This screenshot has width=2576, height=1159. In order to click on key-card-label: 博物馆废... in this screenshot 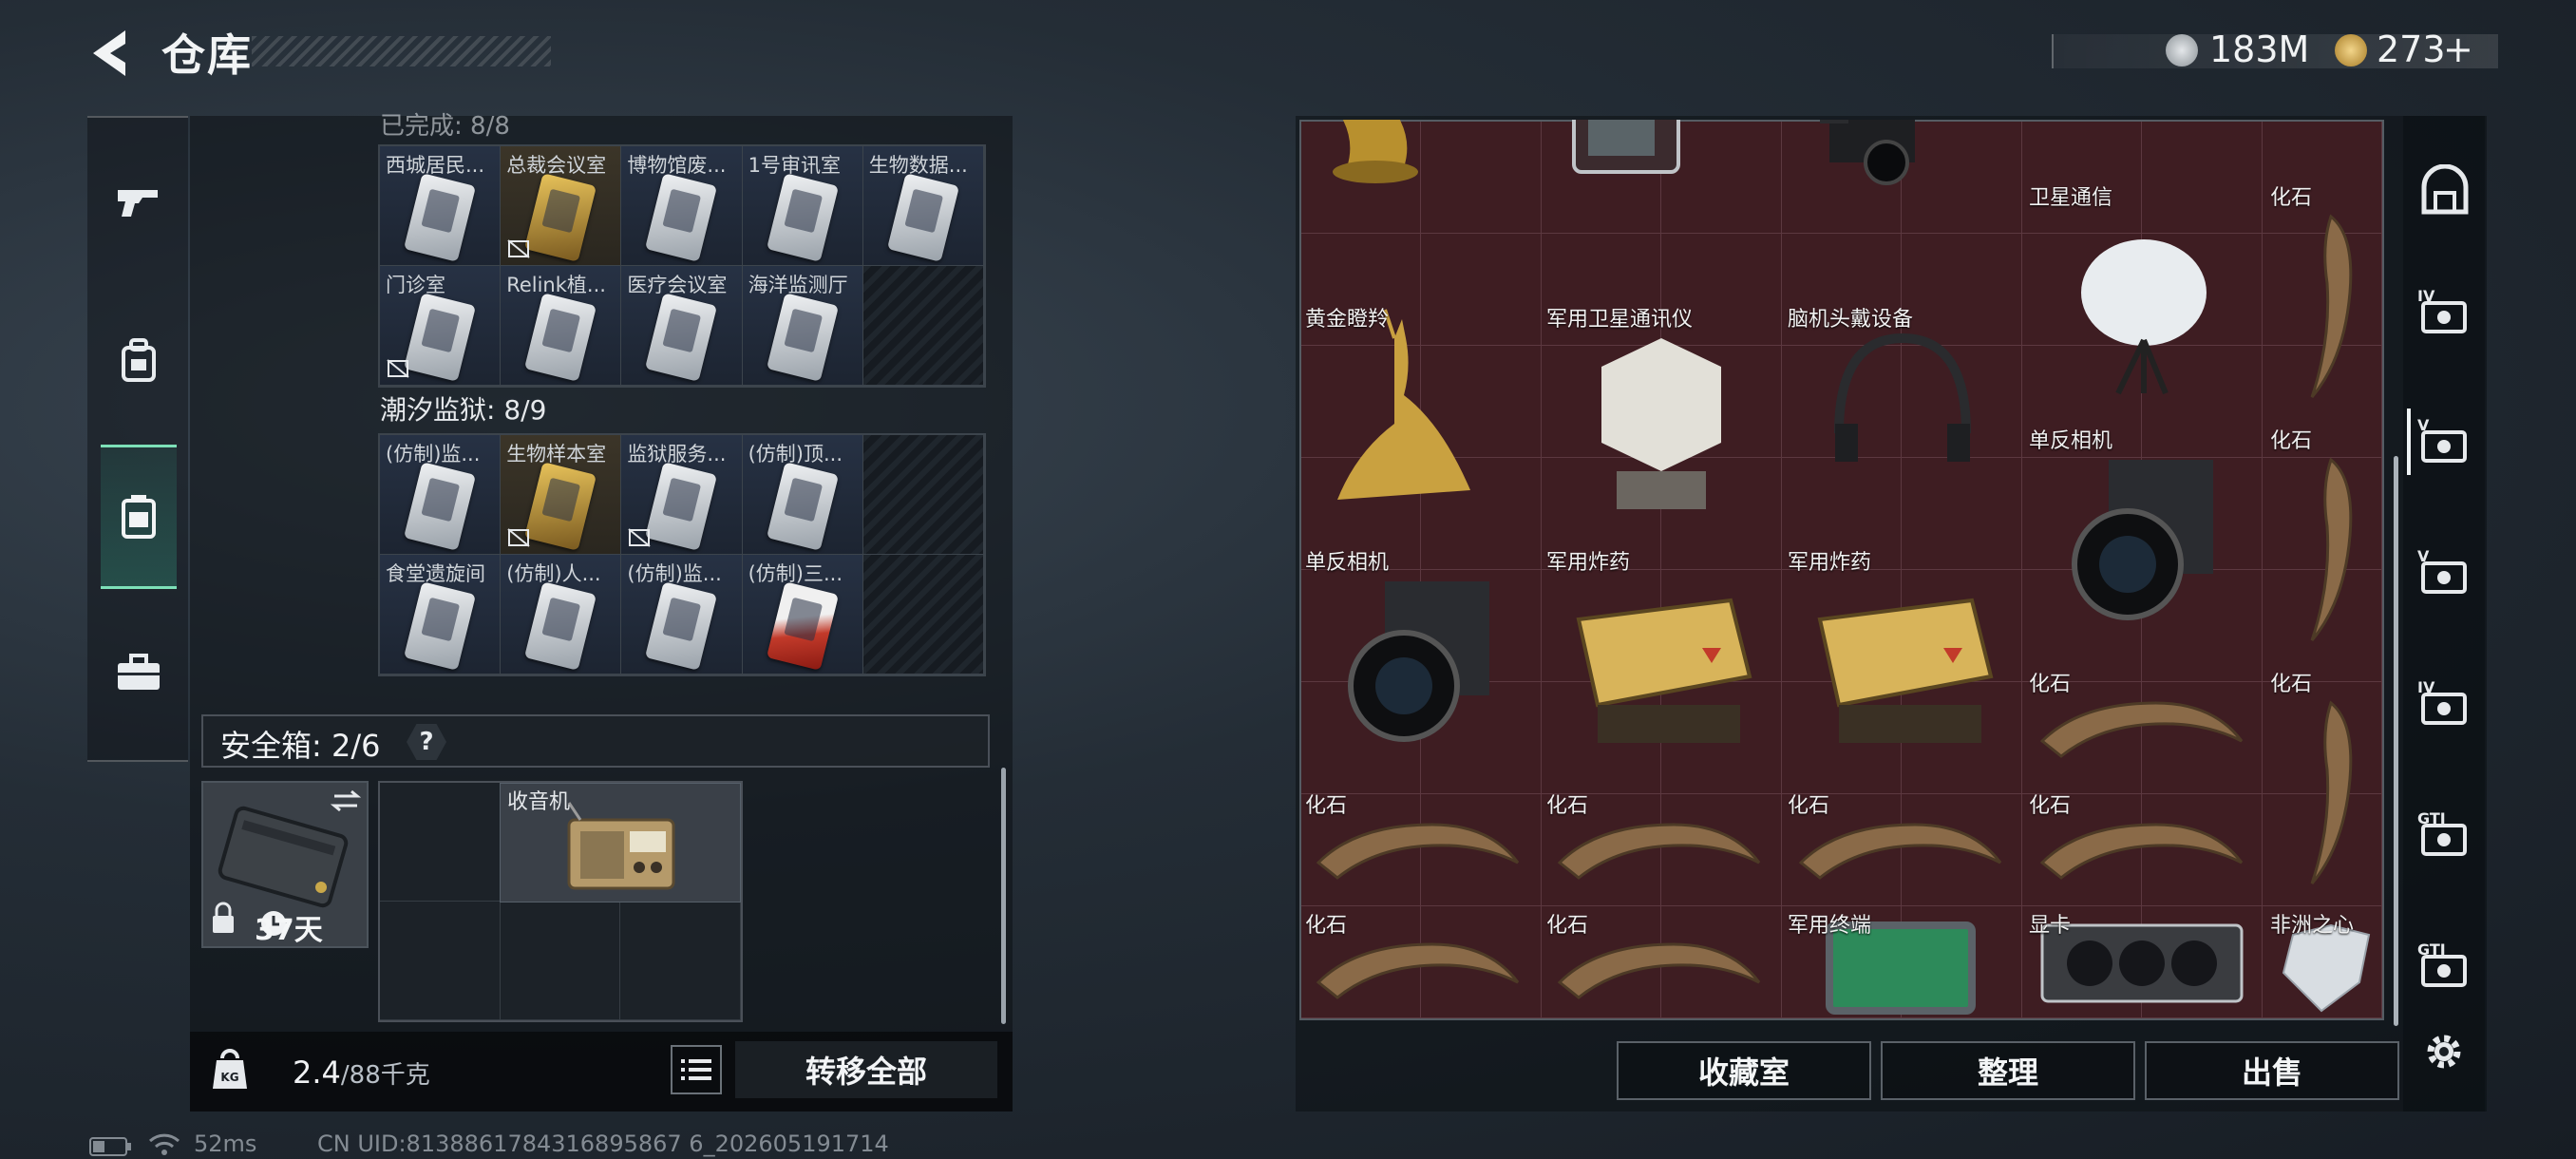, I will do `click(677, 165)`.